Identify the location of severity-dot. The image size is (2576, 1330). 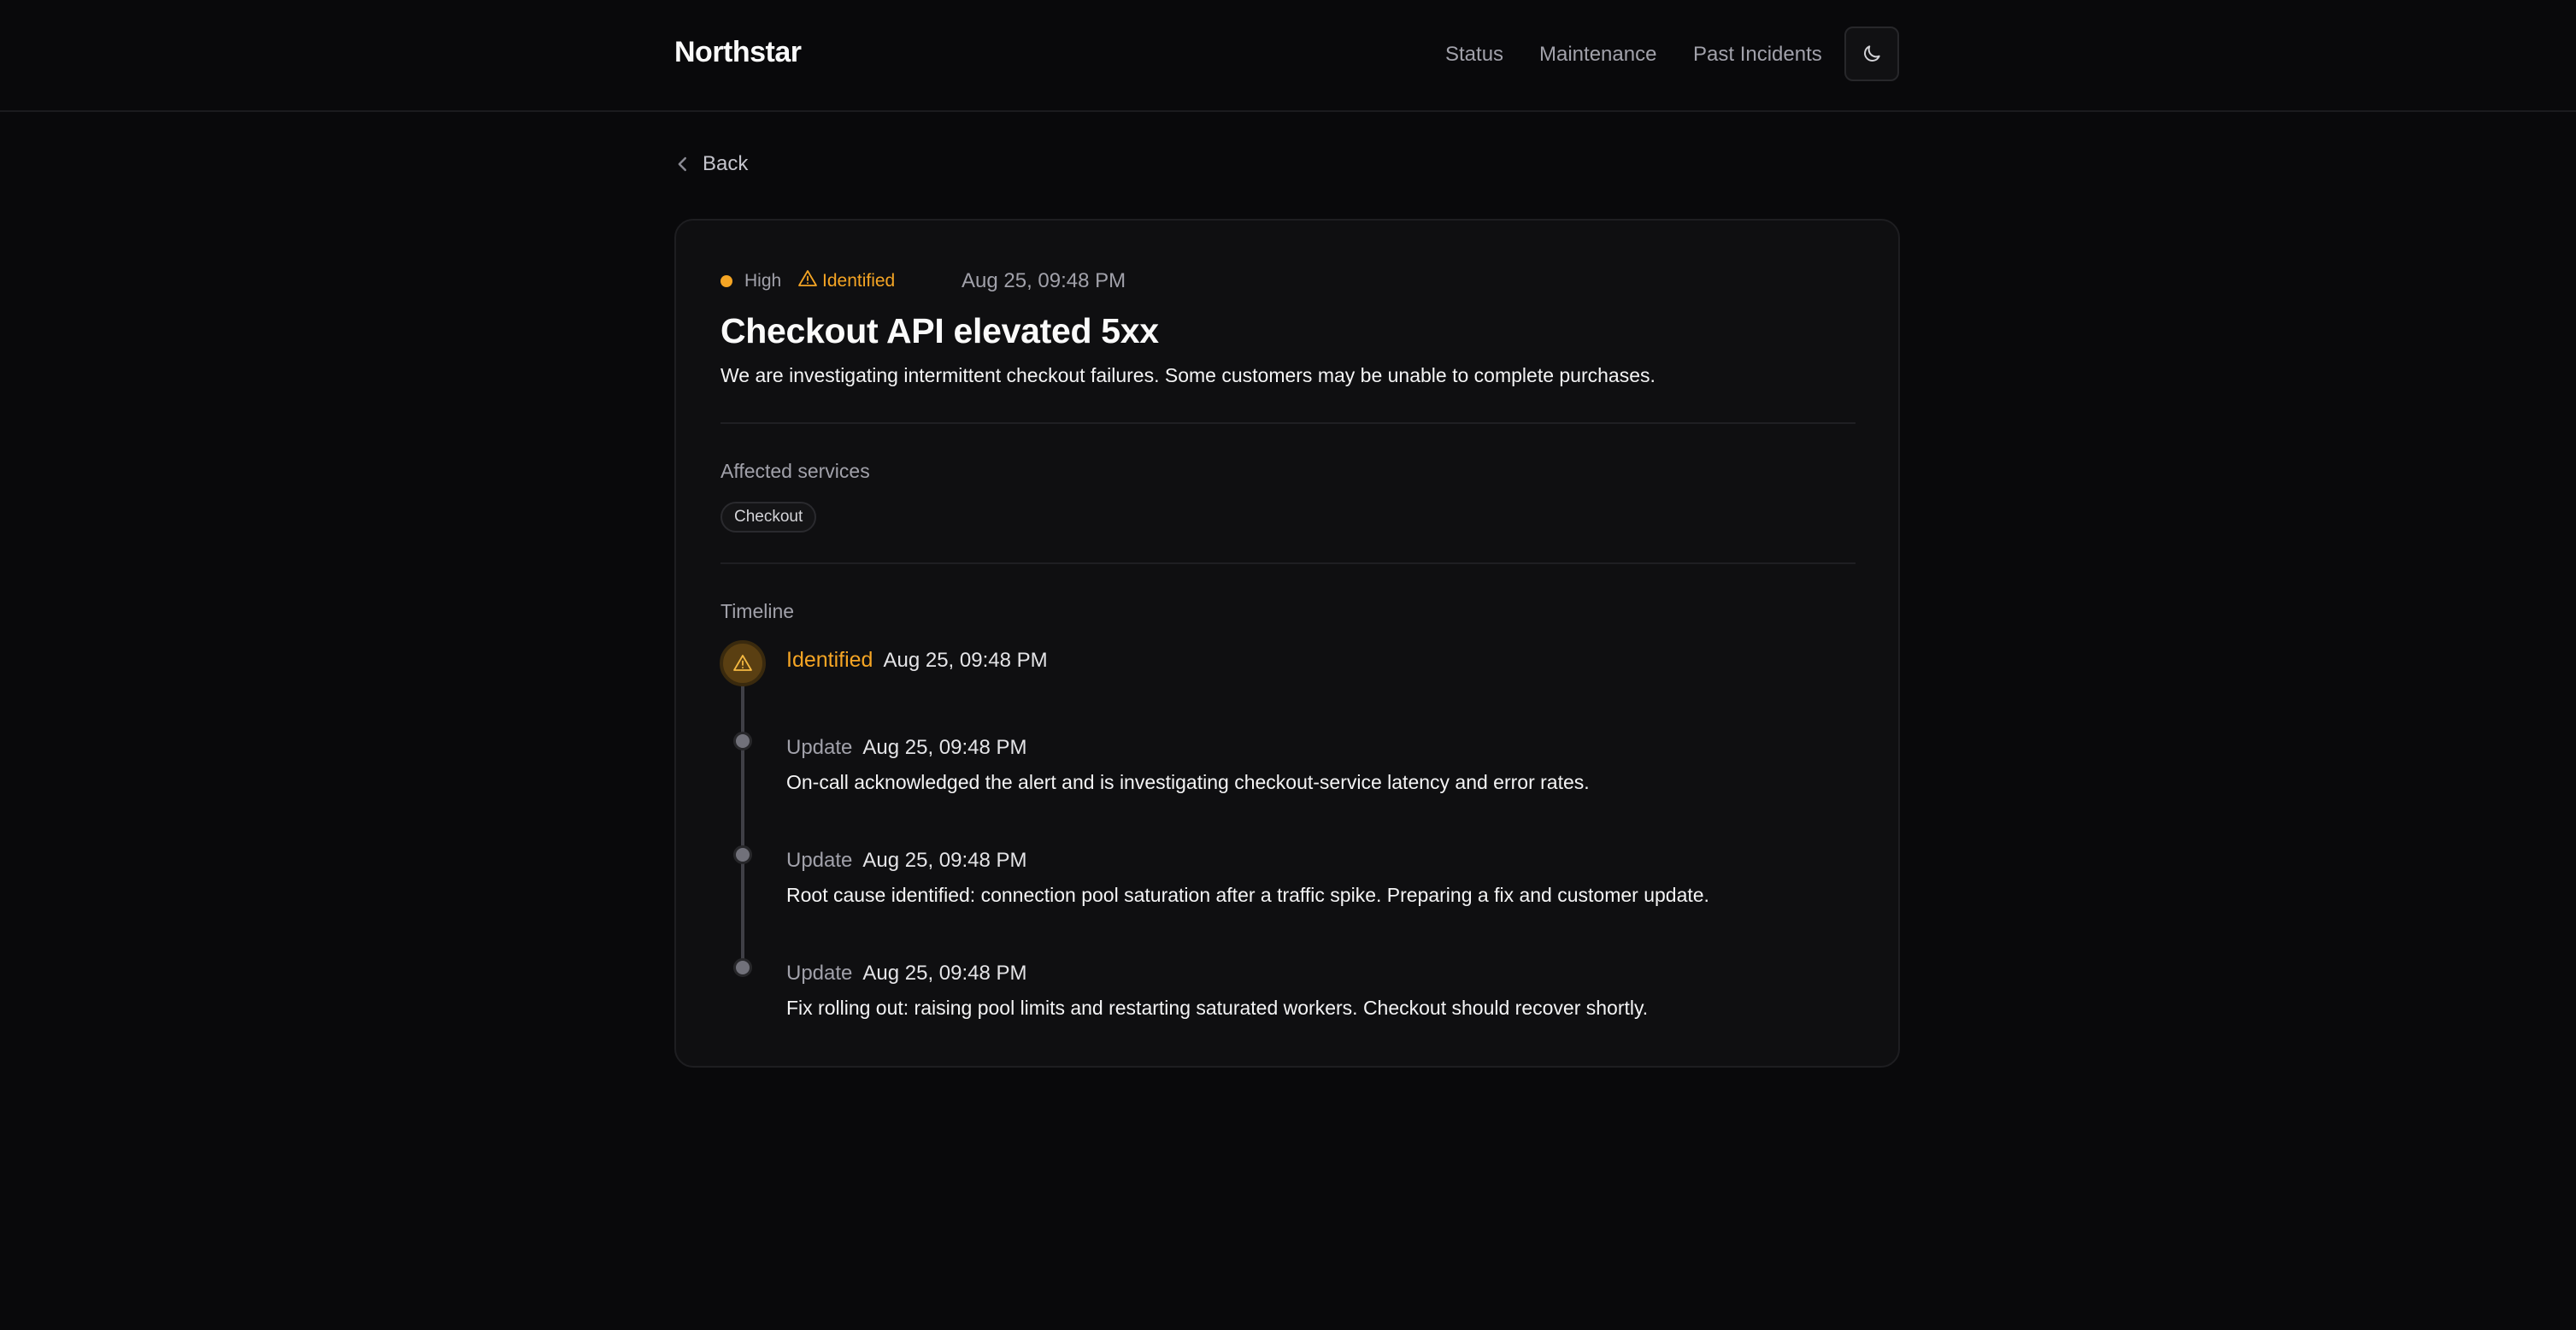
(726, 281).